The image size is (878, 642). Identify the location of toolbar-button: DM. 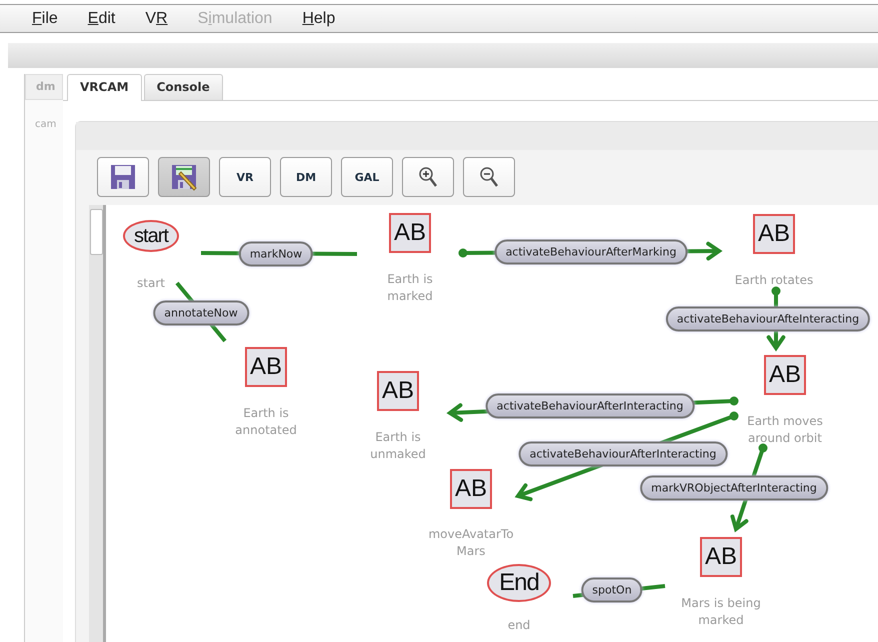
(306, 177).